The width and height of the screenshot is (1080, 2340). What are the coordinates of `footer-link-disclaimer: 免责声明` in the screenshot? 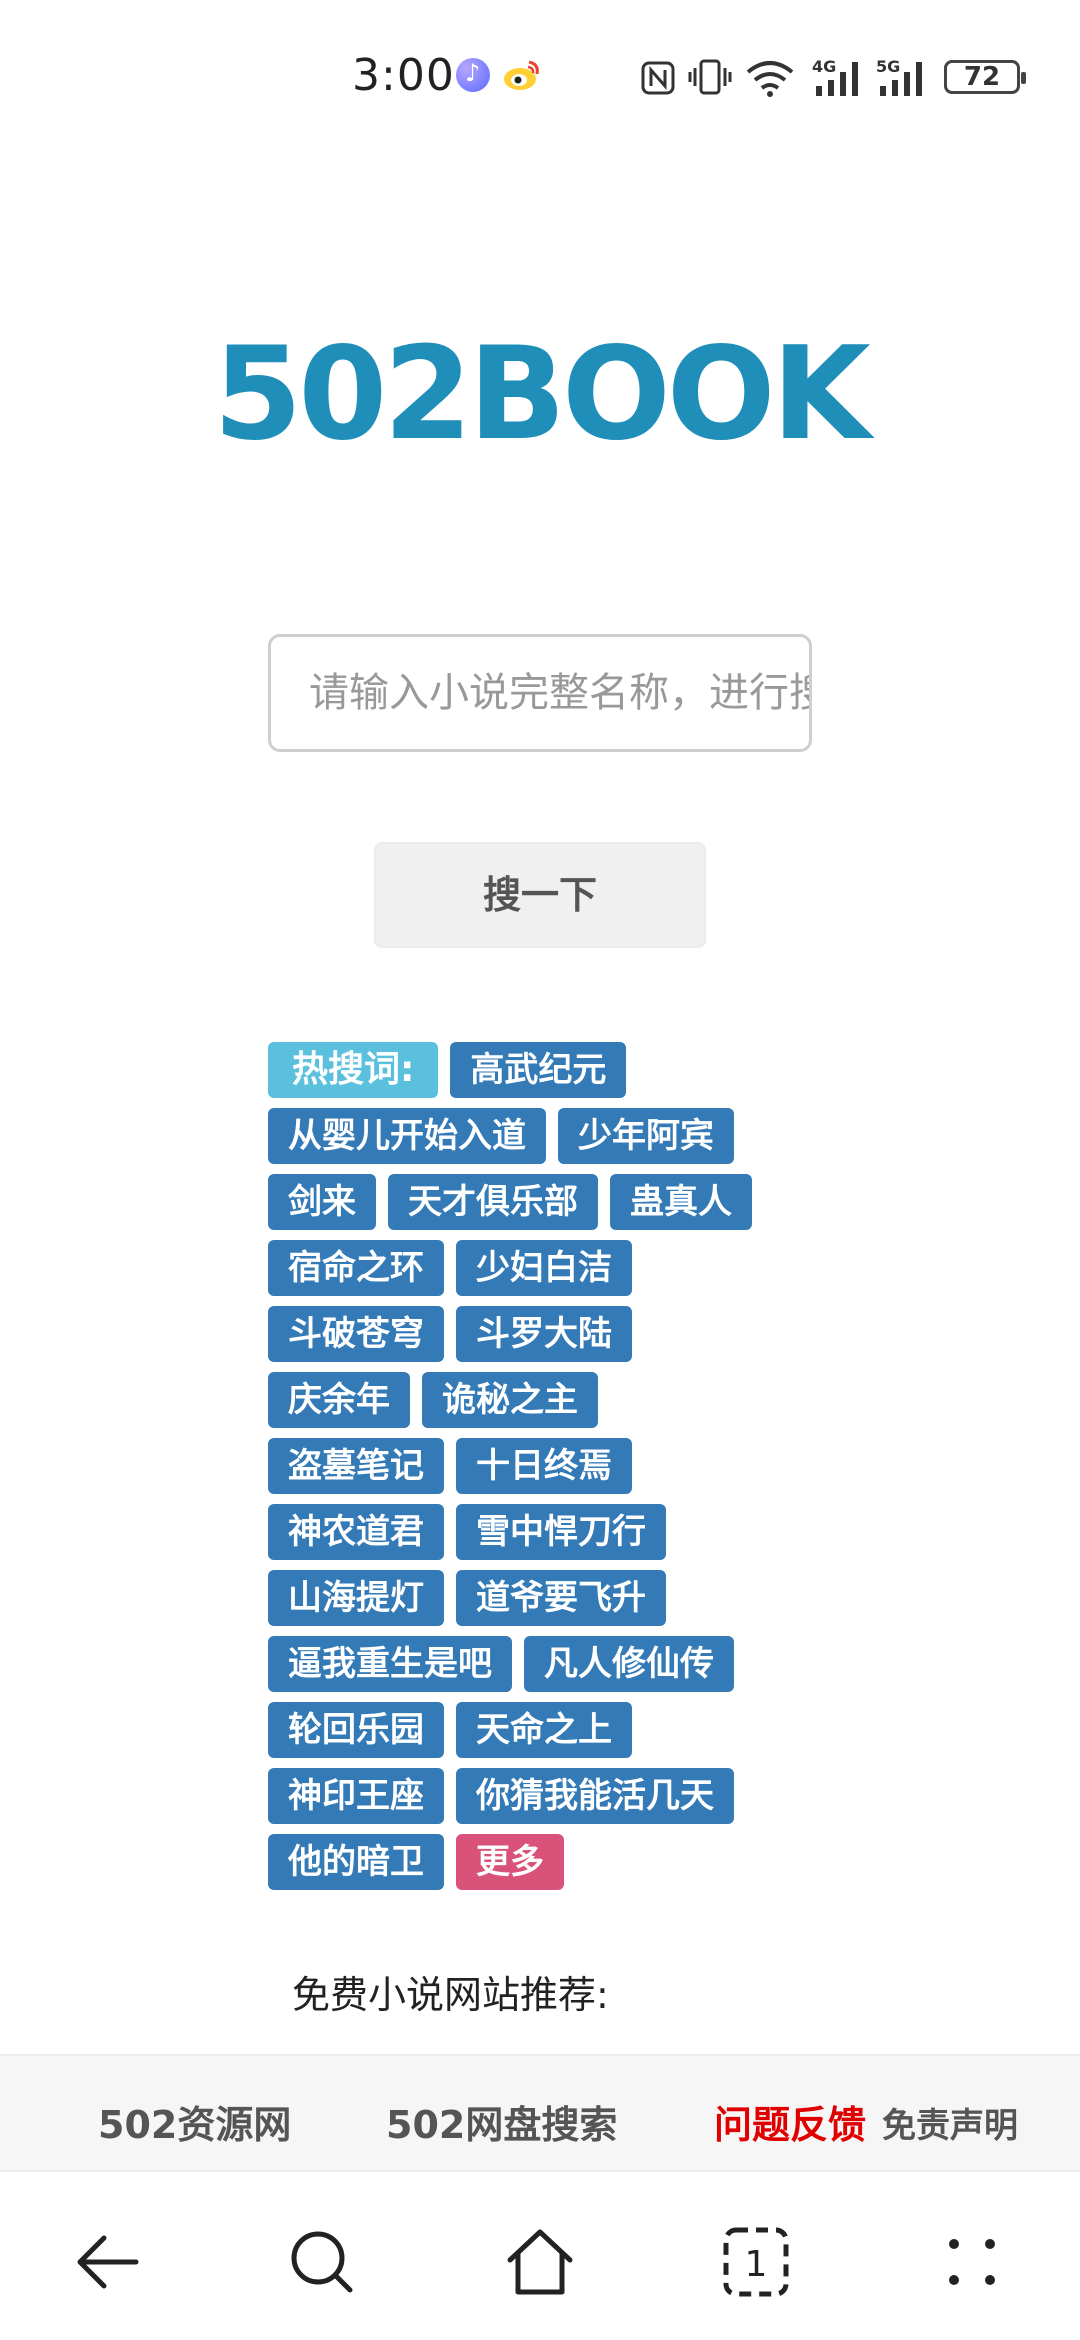 It's located at (950, 2122).